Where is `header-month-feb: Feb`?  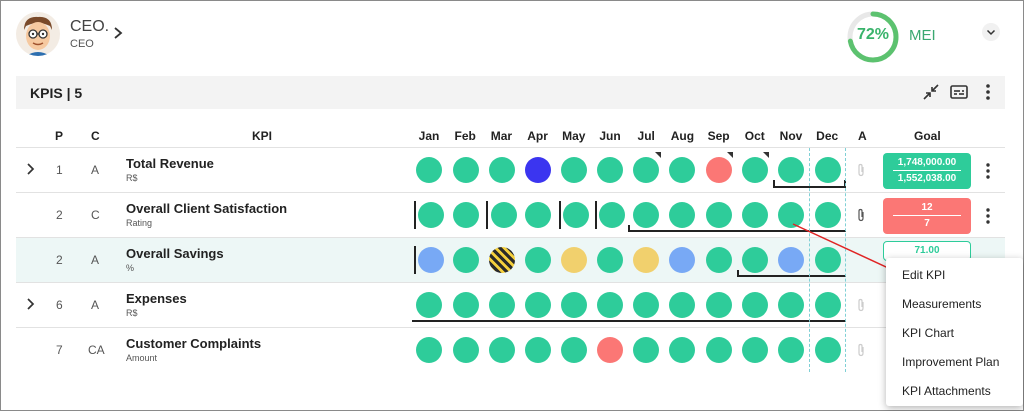
header-month-feb: Feb is located at coordinates (465, 136).